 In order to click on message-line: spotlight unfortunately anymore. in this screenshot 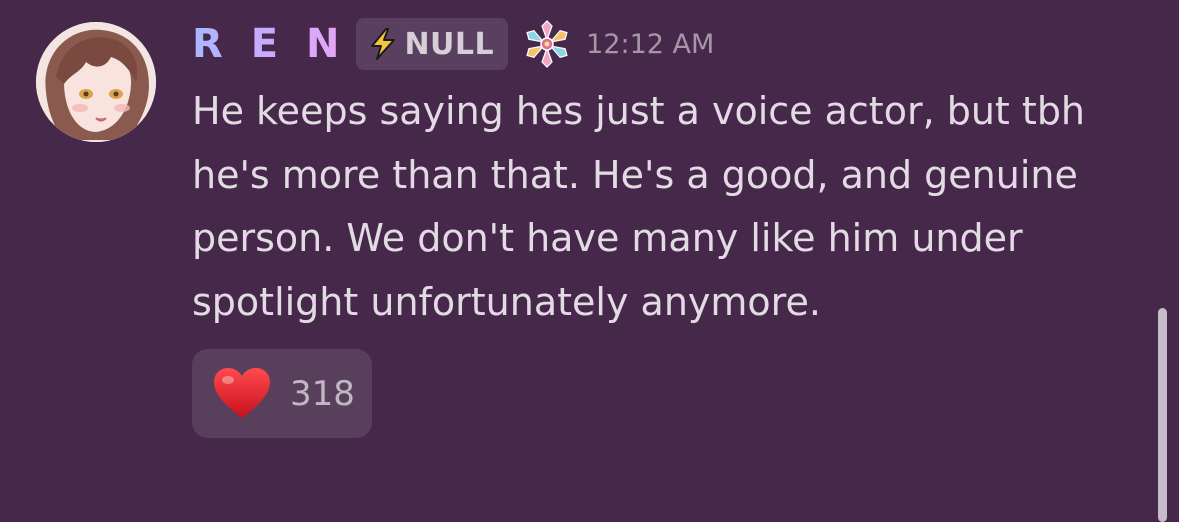, I will do `click(506, 301)`.